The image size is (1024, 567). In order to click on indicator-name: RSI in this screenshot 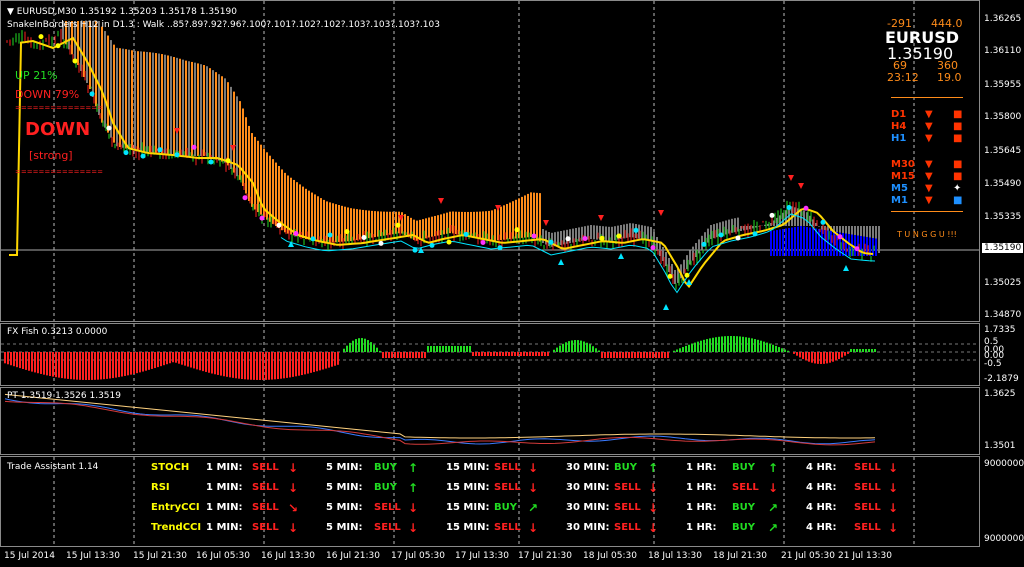, I will do `click(160, 487)`.